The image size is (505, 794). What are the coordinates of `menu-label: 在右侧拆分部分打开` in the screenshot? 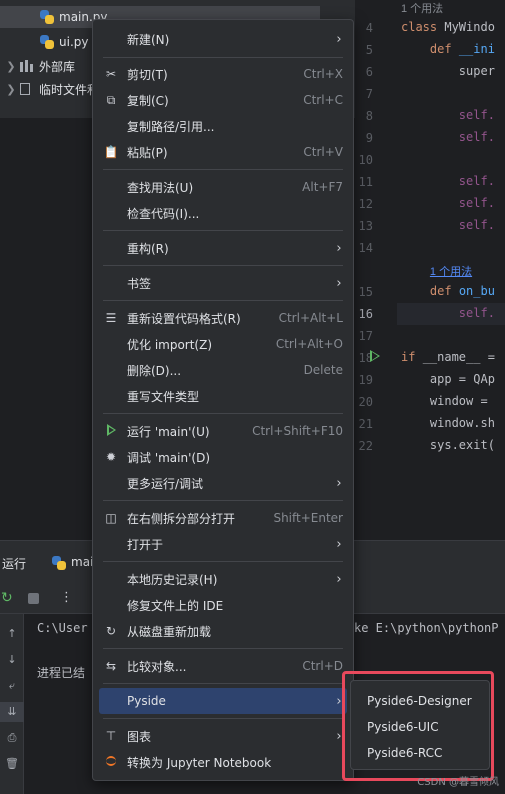 It's located at (181, 518).